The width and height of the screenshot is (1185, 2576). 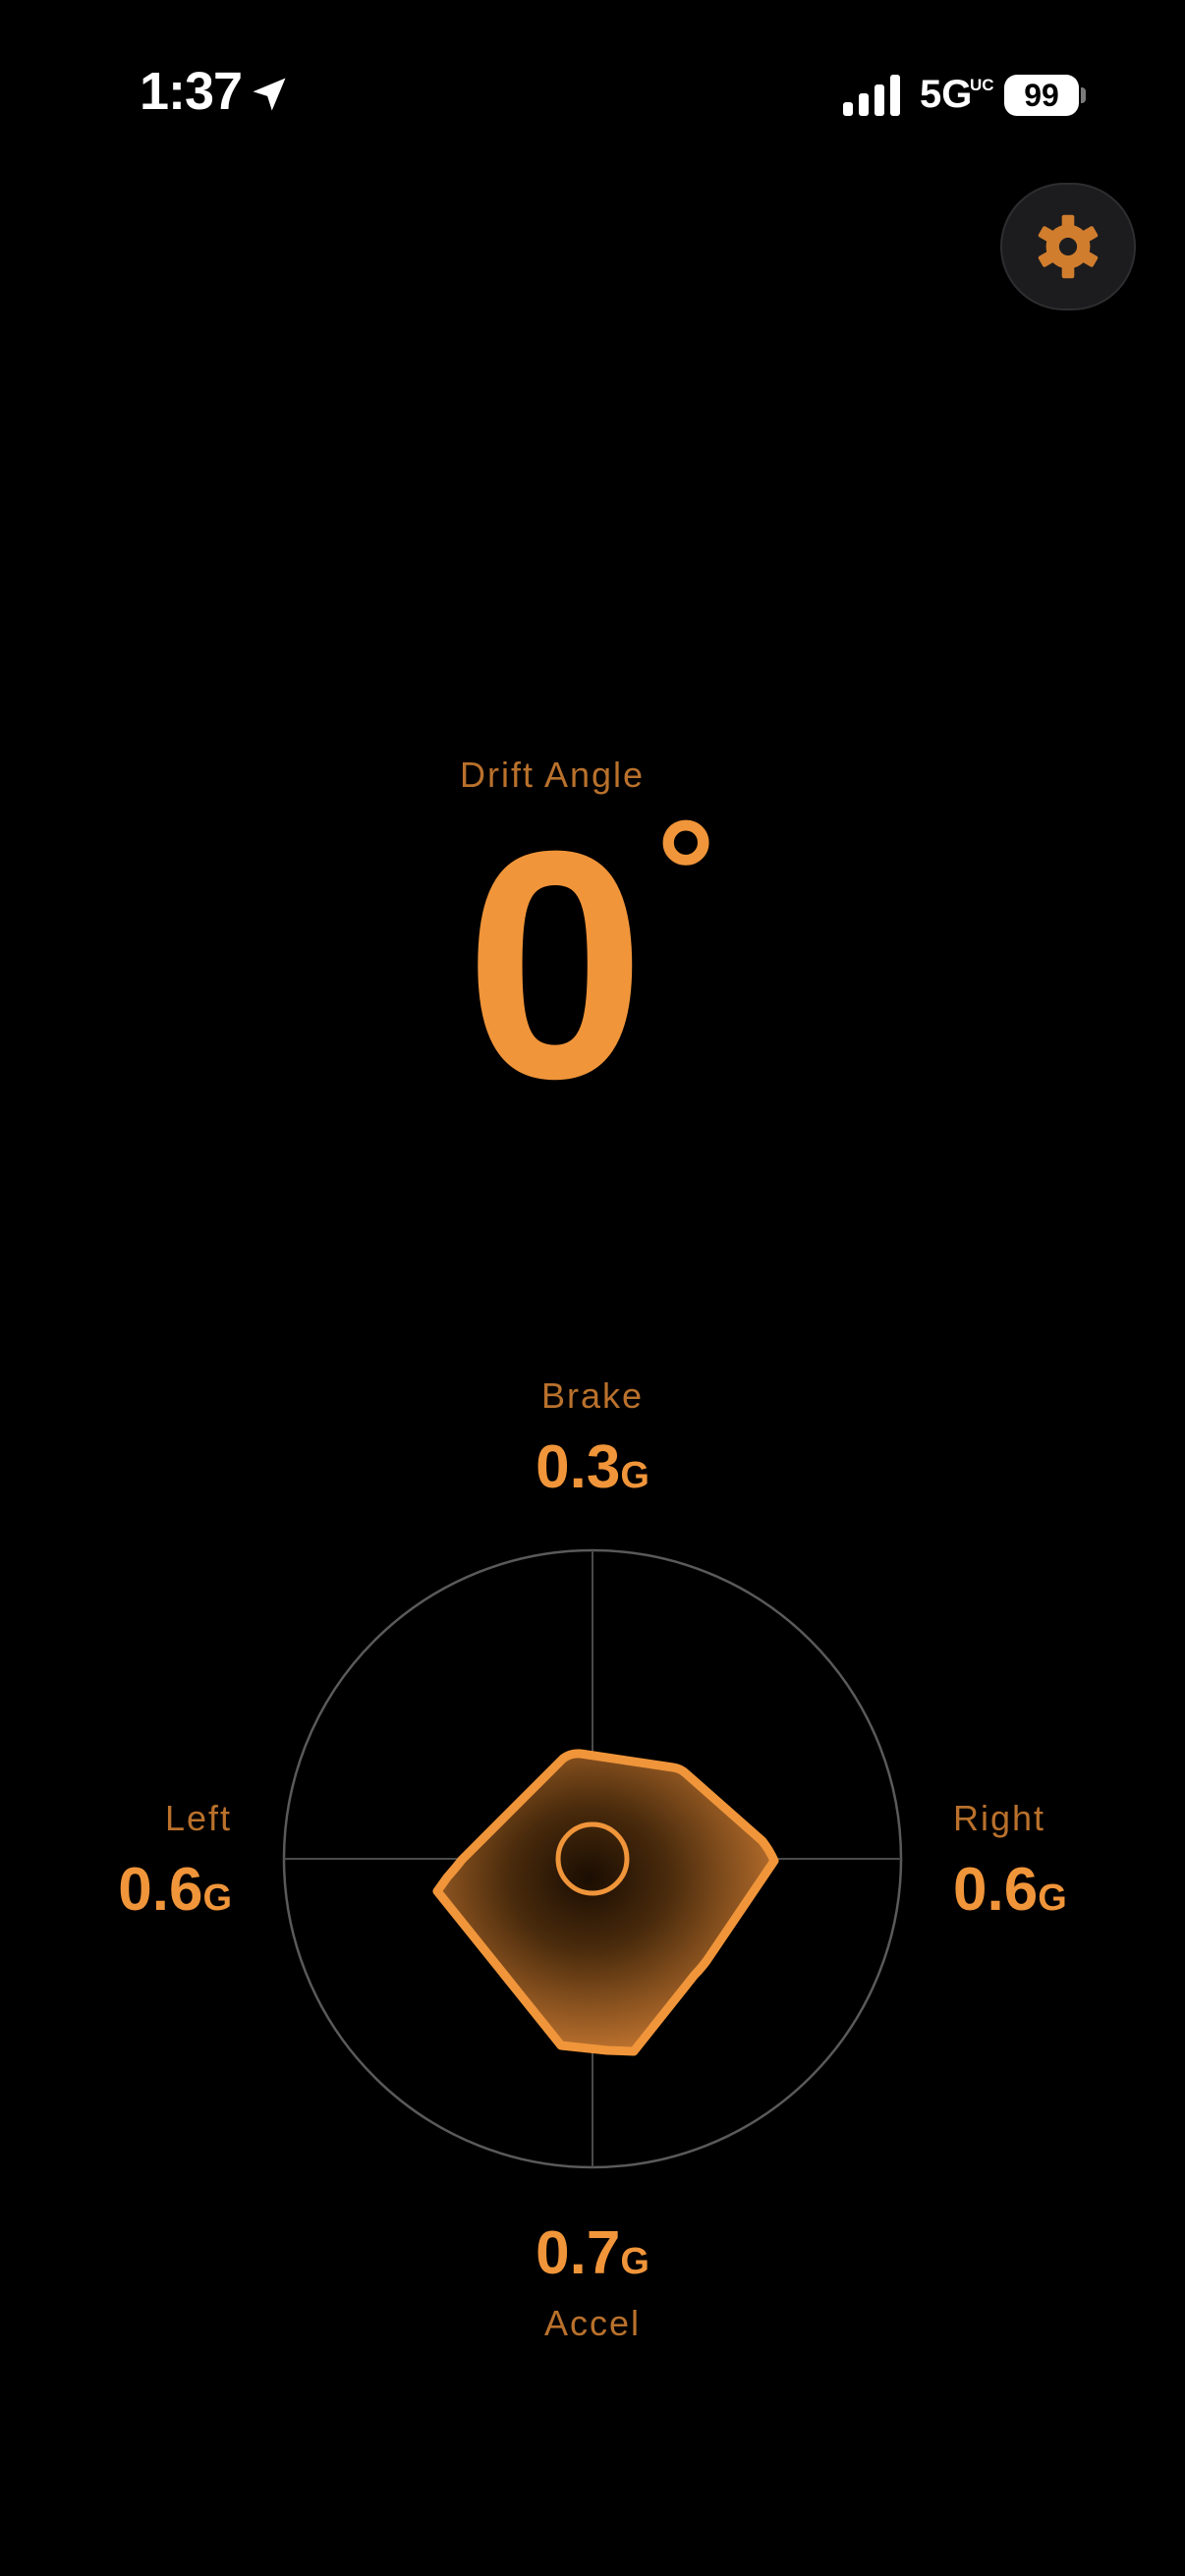 I want to click on left-value-unit: G, so click(x=217, y=1898).